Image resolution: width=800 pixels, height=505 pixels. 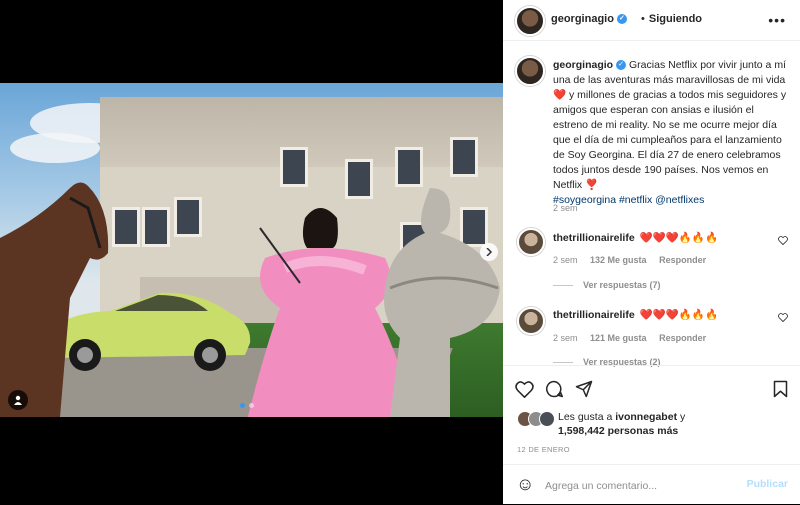 What do you see at coordinates (707, 65) in the screenshot?
I see `caption-line: Gracias Netflix por vivir junto a mí` at bounding box center [707, 65].